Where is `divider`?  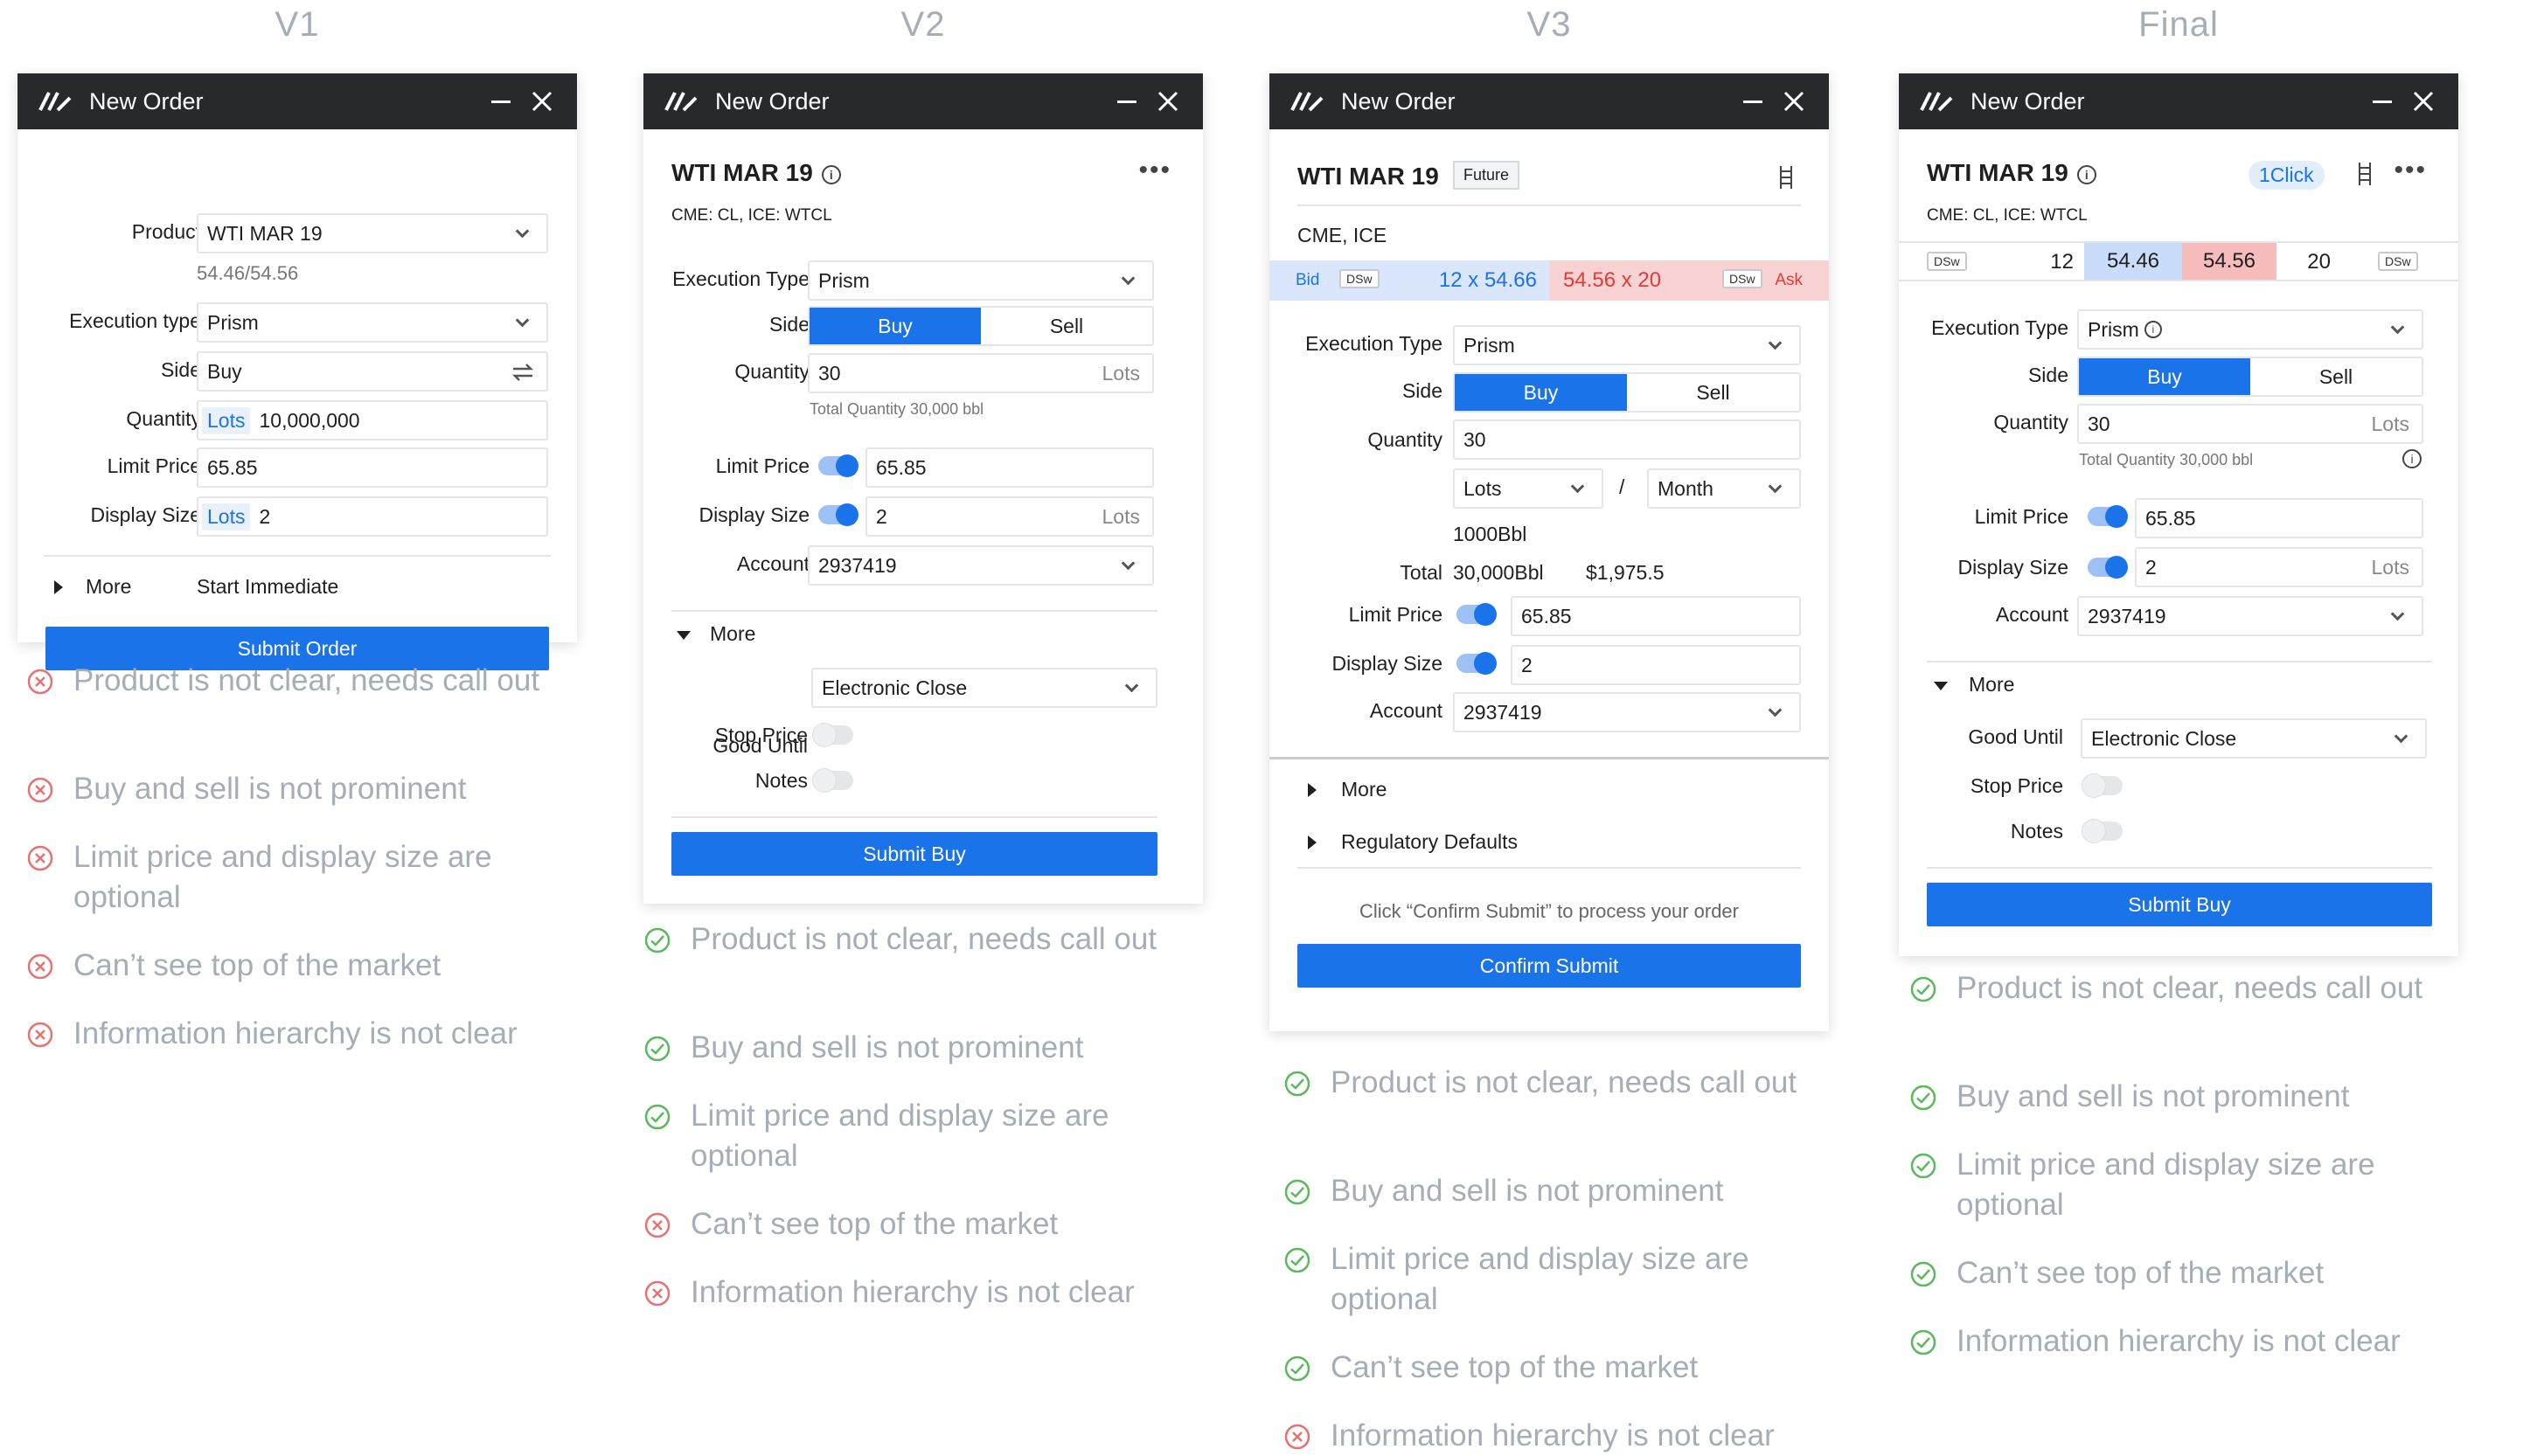
divider is located at coordinates (1549, 205).